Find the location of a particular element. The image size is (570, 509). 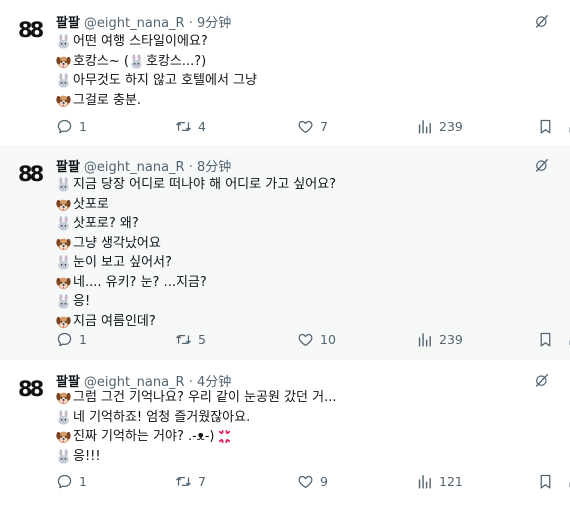

like-button: 10 is located at coordinates (316, 339).